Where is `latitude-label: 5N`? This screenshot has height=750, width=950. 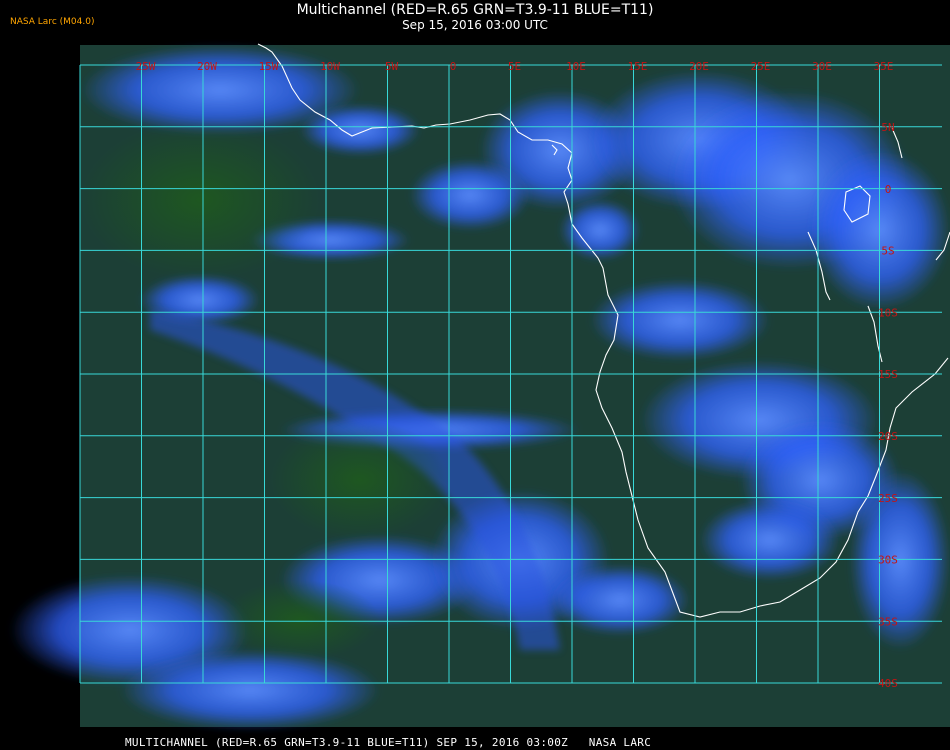 latitude-label: 5N is located at coordinates (887, 127).